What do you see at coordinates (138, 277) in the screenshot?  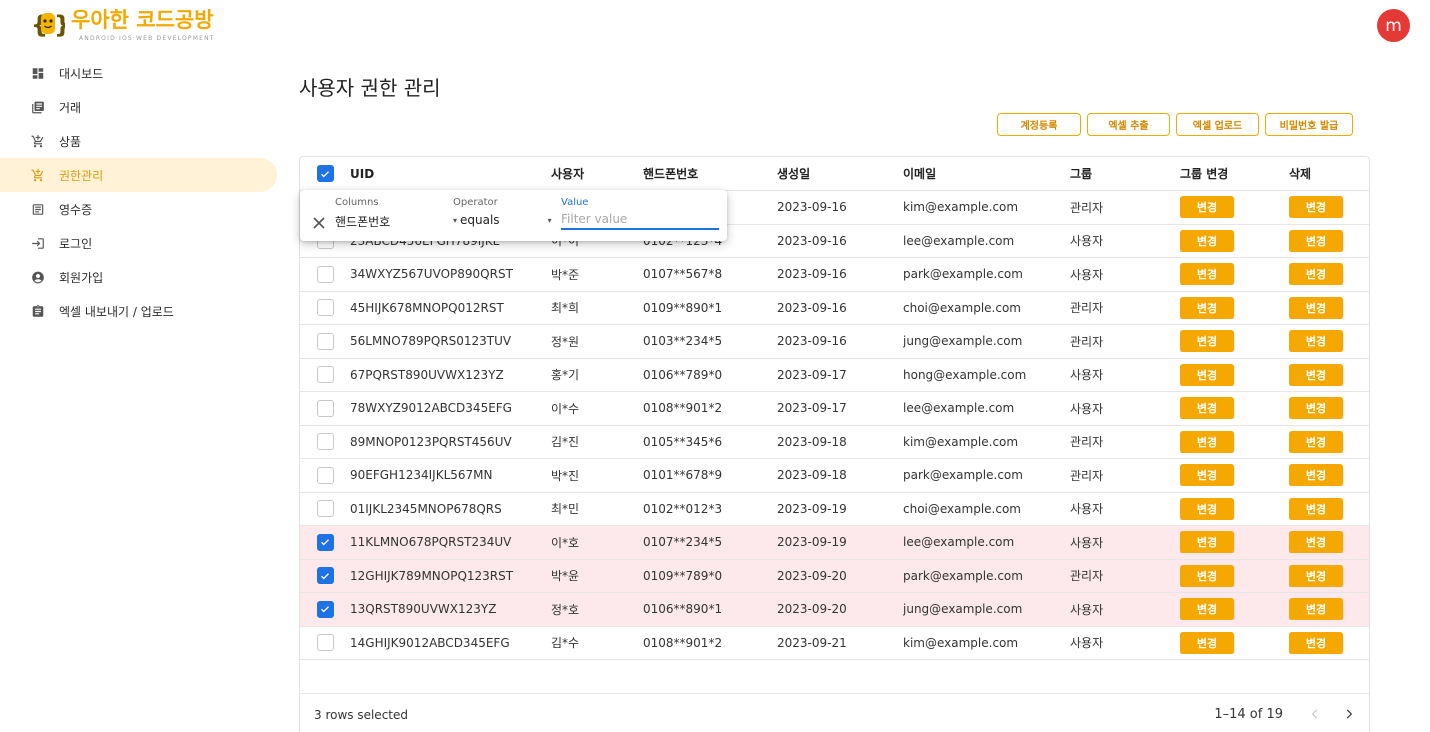 I see `sidebar-item-signup: 회원가입` at bounding box center [138, 277].